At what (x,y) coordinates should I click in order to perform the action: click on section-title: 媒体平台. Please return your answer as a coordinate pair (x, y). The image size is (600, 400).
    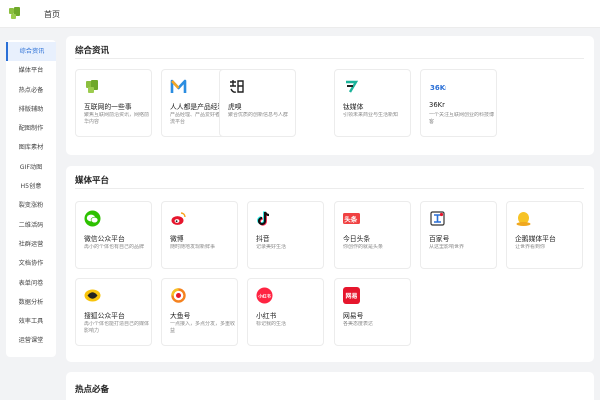
    Looking at the image, I should click on (92, 181).